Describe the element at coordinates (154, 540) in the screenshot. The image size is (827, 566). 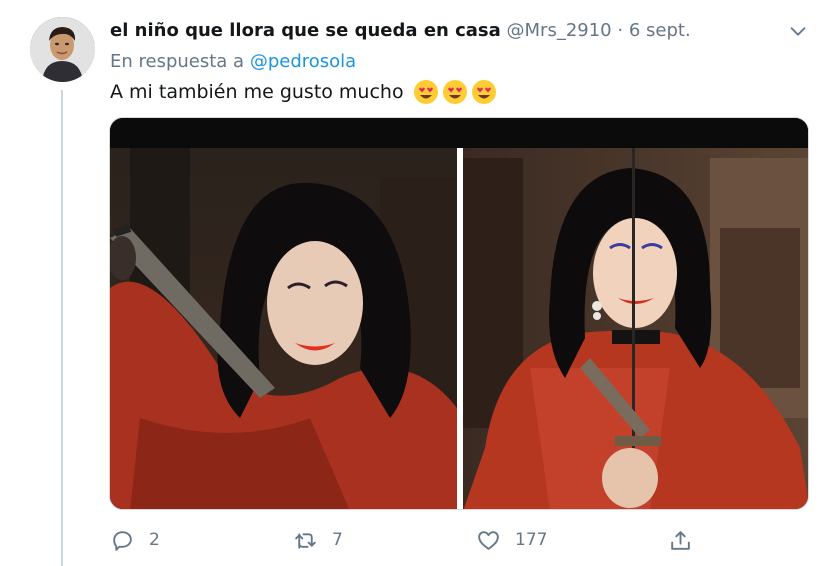
I see `reply-count: 2` at that location.